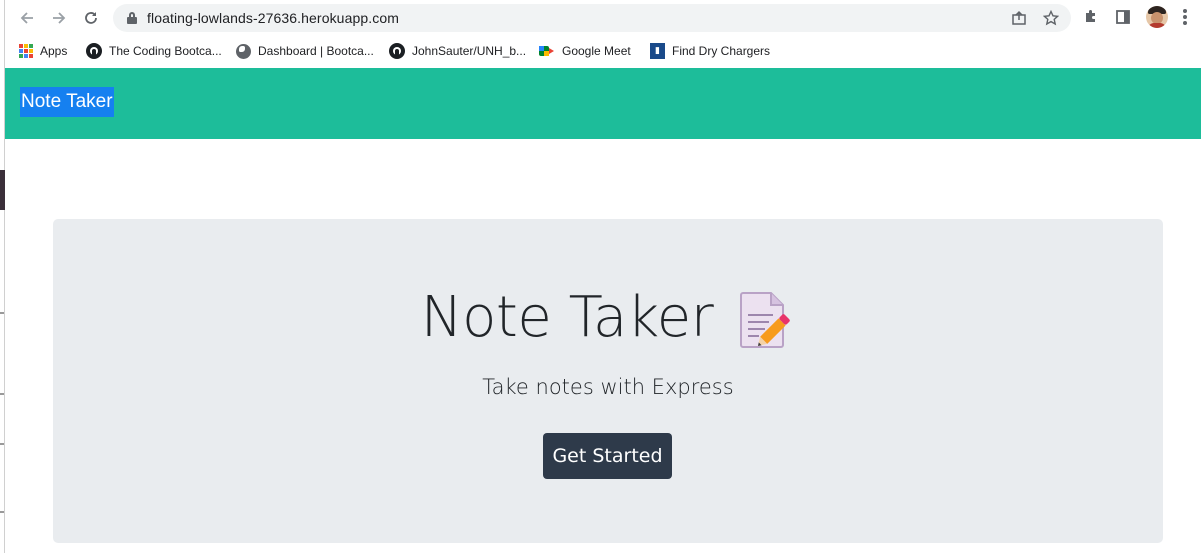 The height and width of the screenshot is (553, 1201). Describe the element at coordinates (59, 18) in the screenshot. I see `forward-arrow-icon` at that location.